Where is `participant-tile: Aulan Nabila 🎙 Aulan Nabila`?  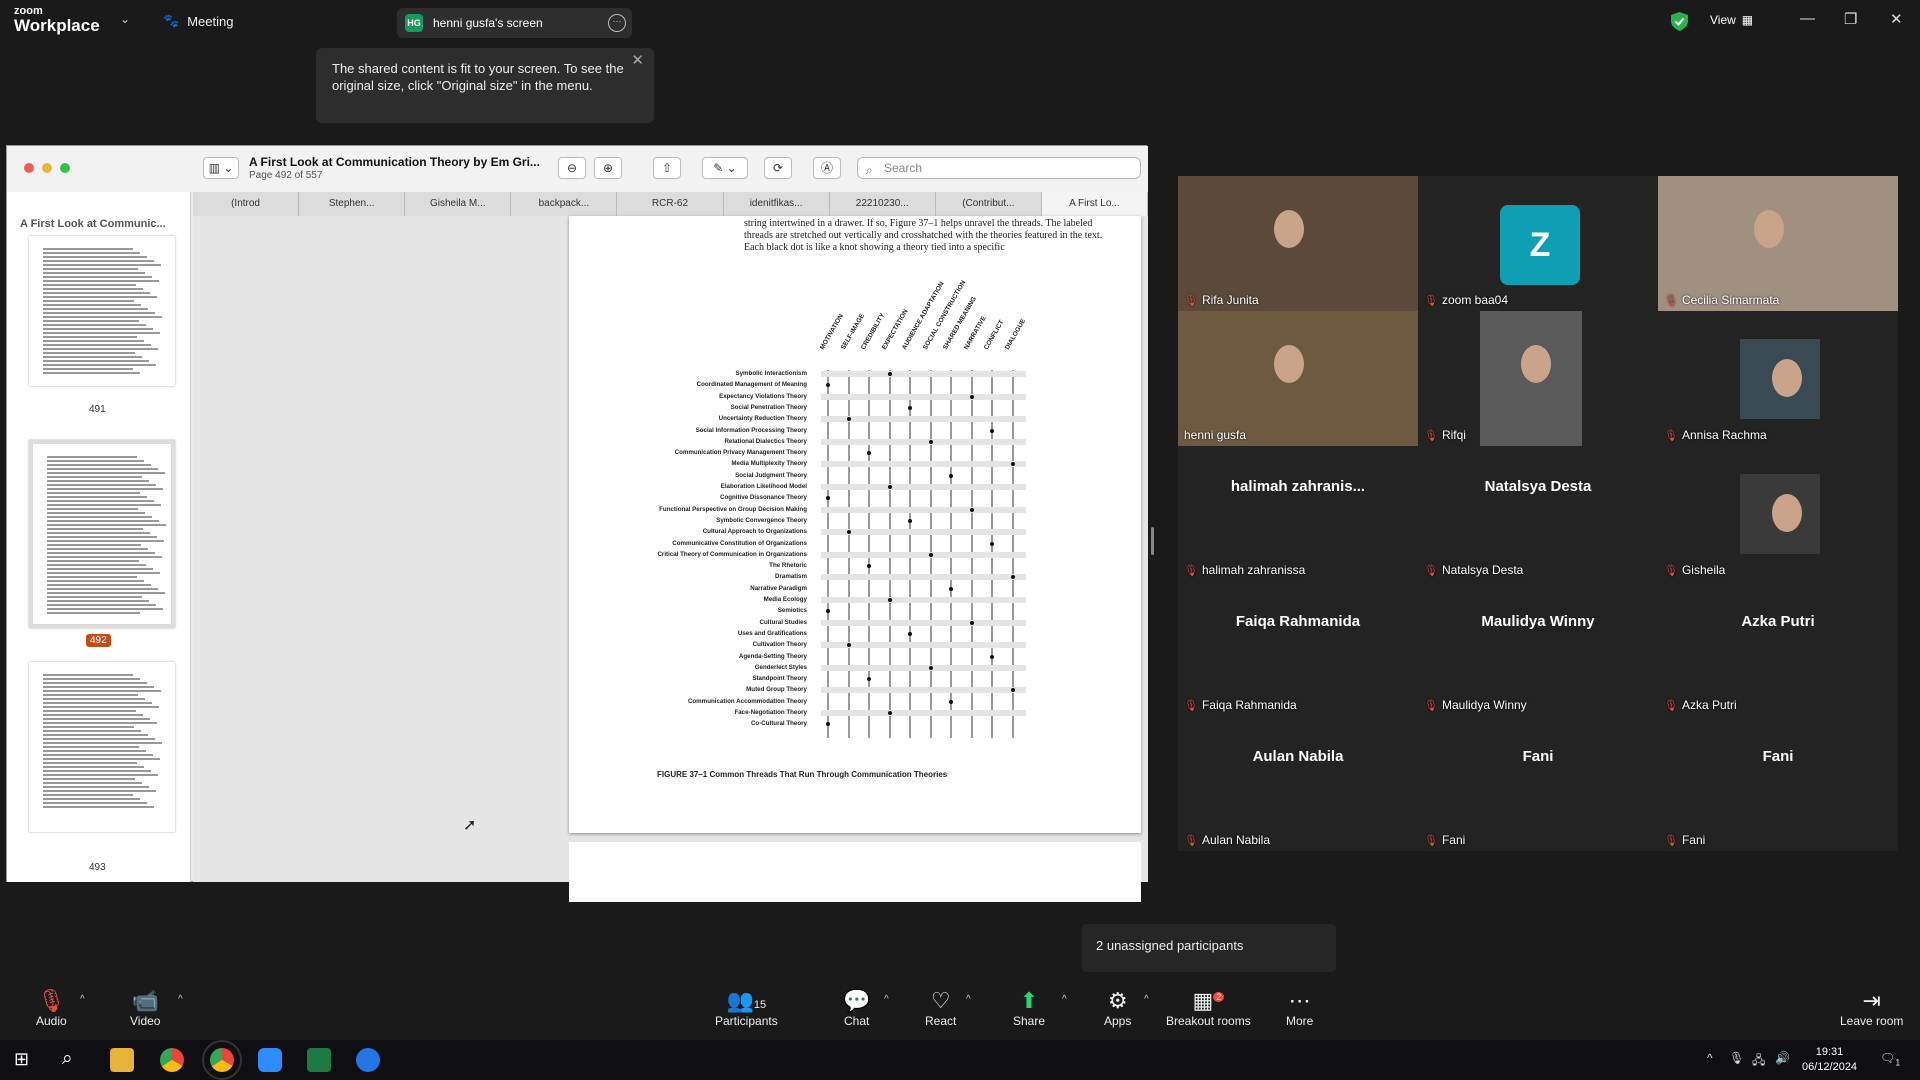 participant-tile: Aulan Nabila 🎙 Aulan Nabila is located at coordinates (1298, 783).